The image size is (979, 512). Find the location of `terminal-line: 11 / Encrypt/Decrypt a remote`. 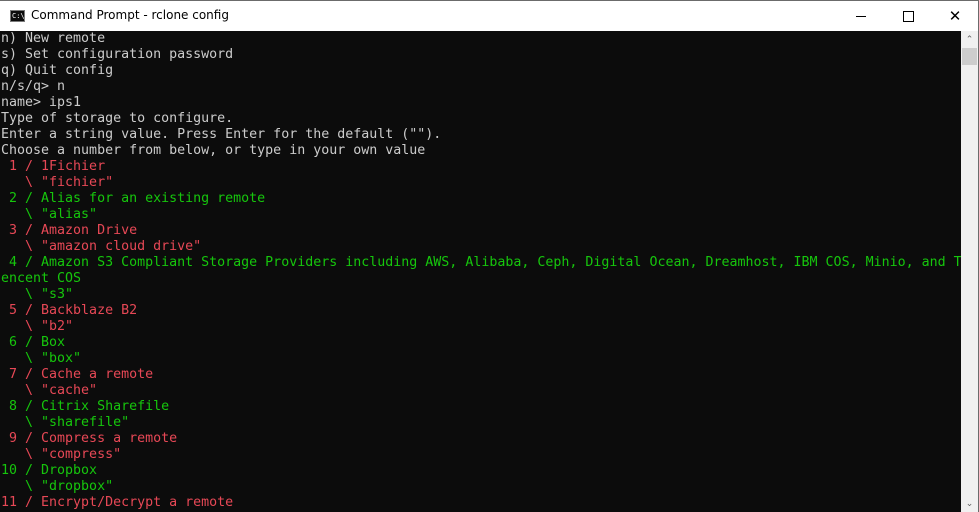

terminal-line: 11 / Encrypt/Decrypt a remote is located at coordinates (117, 502).